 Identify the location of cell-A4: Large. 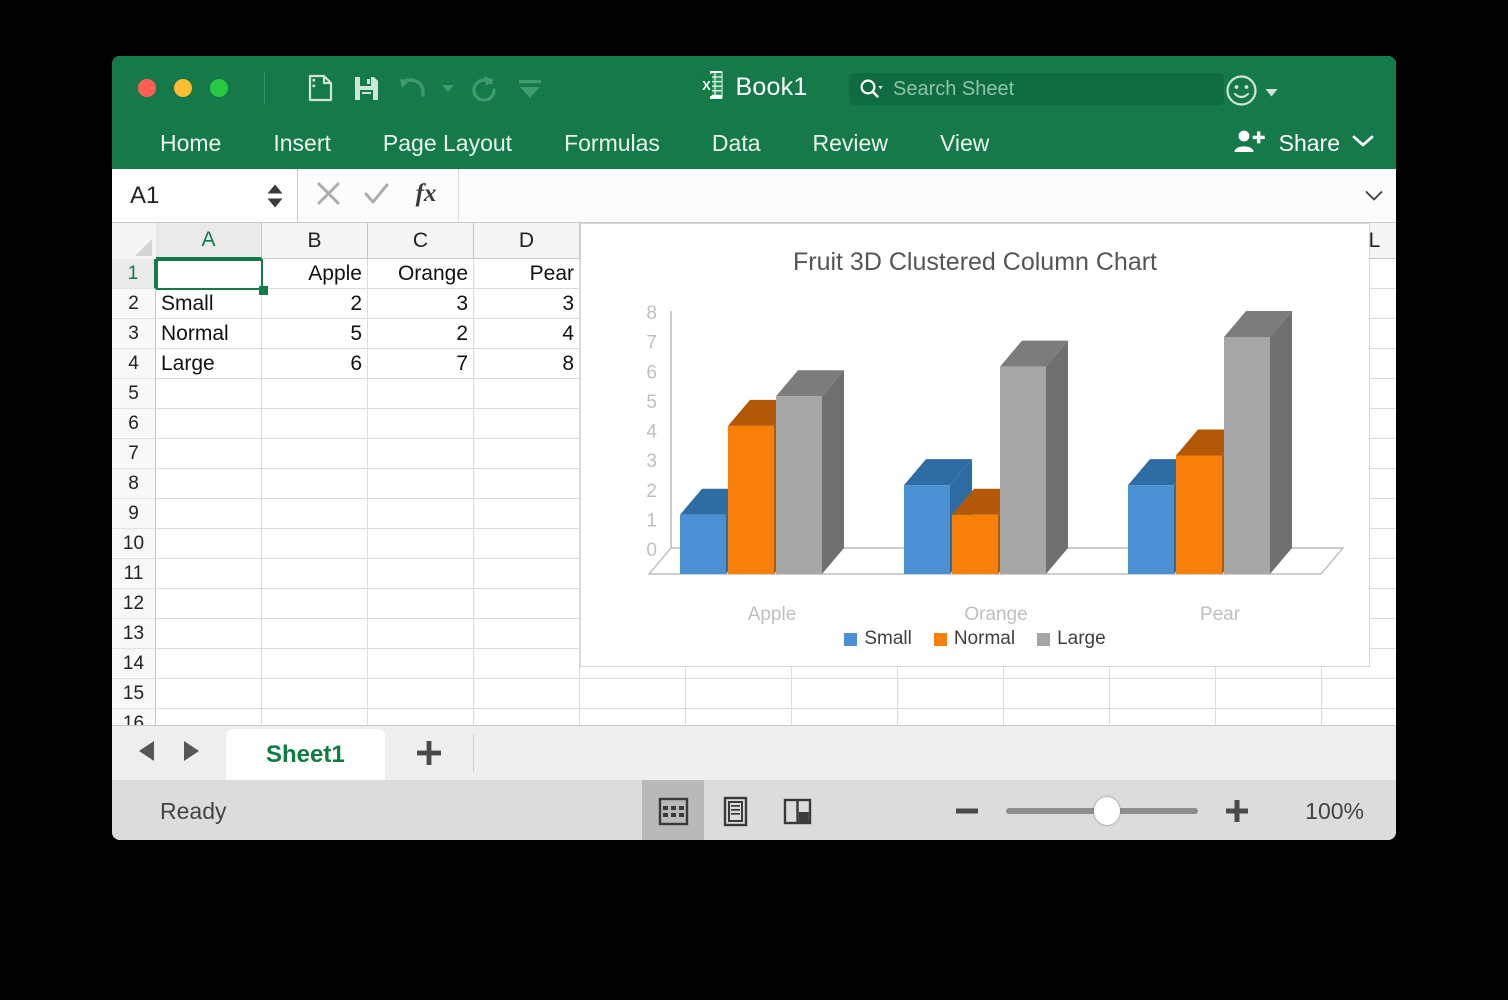
(209, 364).